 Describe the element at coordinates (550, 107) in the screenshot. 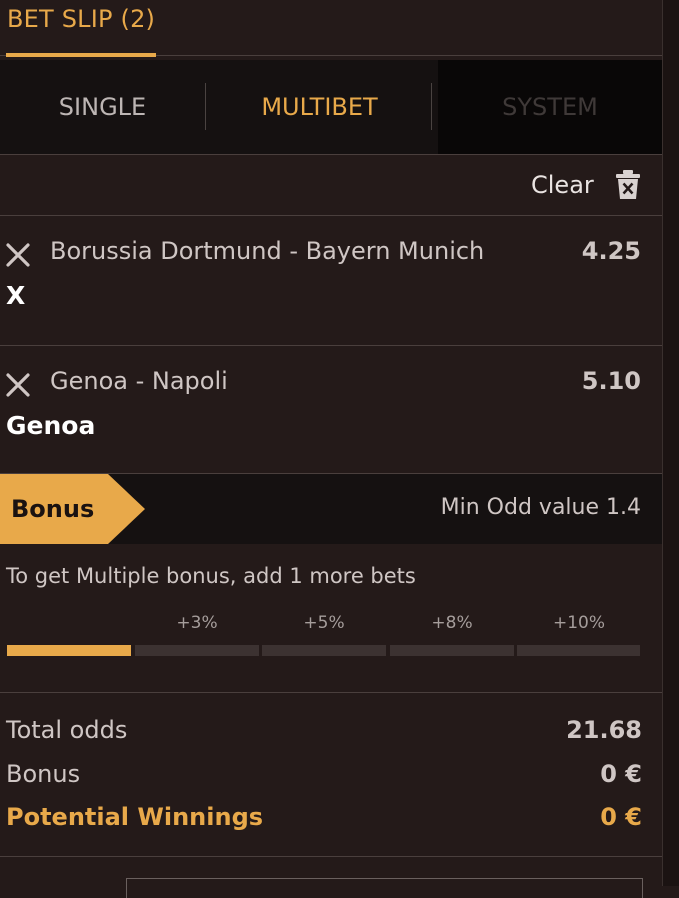

I see `tab-system: SYSTEM` at that location.